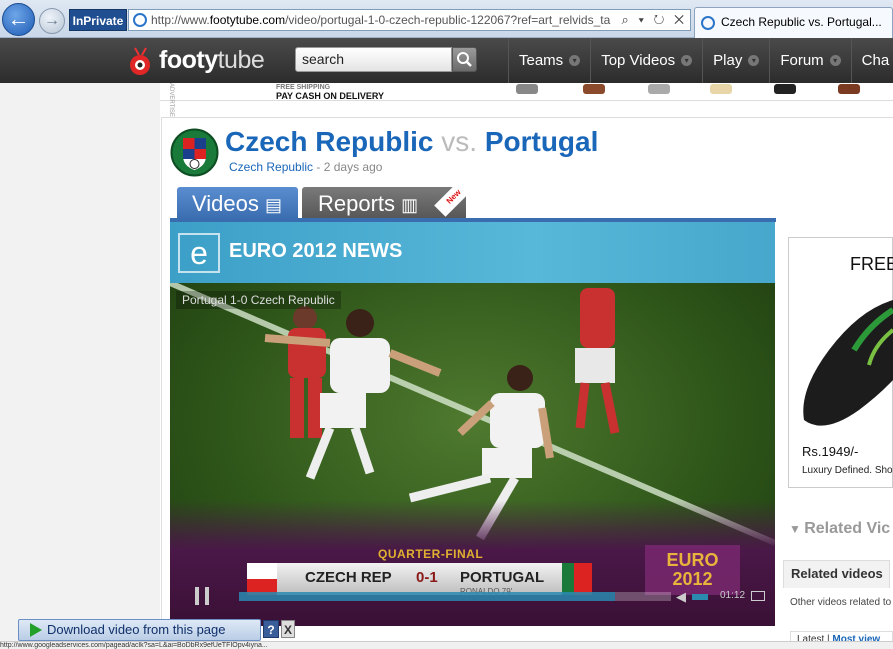 The image size is (893, 649). I want to click on tab-label: Videos, so click(225, 203).